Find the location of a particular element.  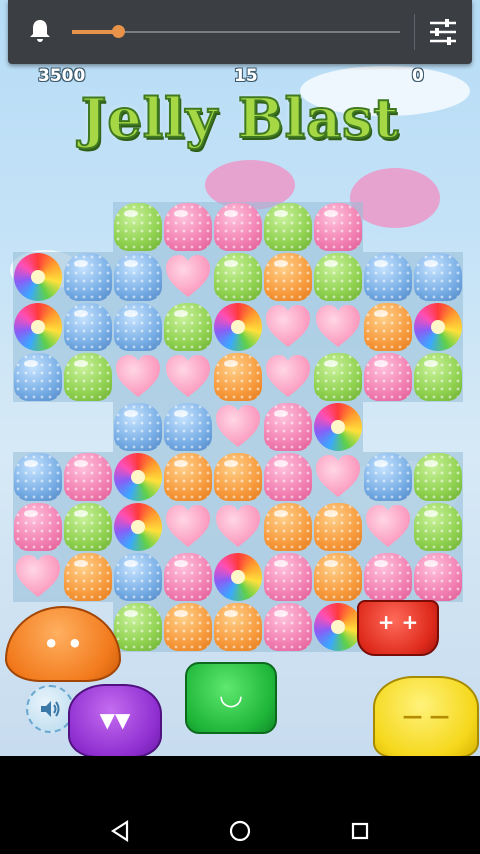

recents-square-icon is located at coordinates (360, 831).